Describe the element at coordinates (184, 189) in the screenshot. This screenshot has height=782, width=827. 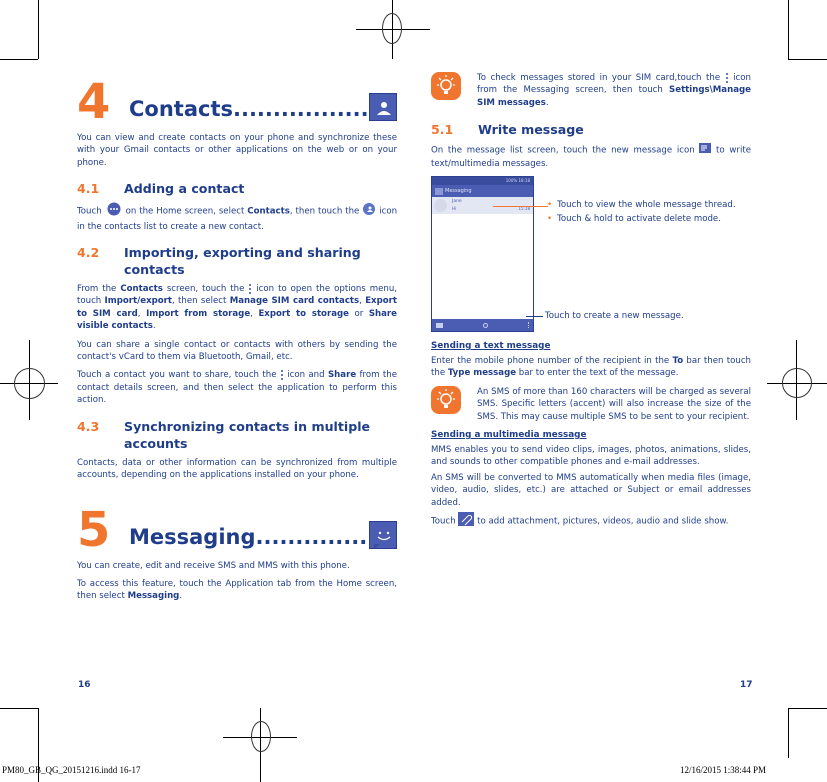
I see `section-title: Adding a contact` at that location.